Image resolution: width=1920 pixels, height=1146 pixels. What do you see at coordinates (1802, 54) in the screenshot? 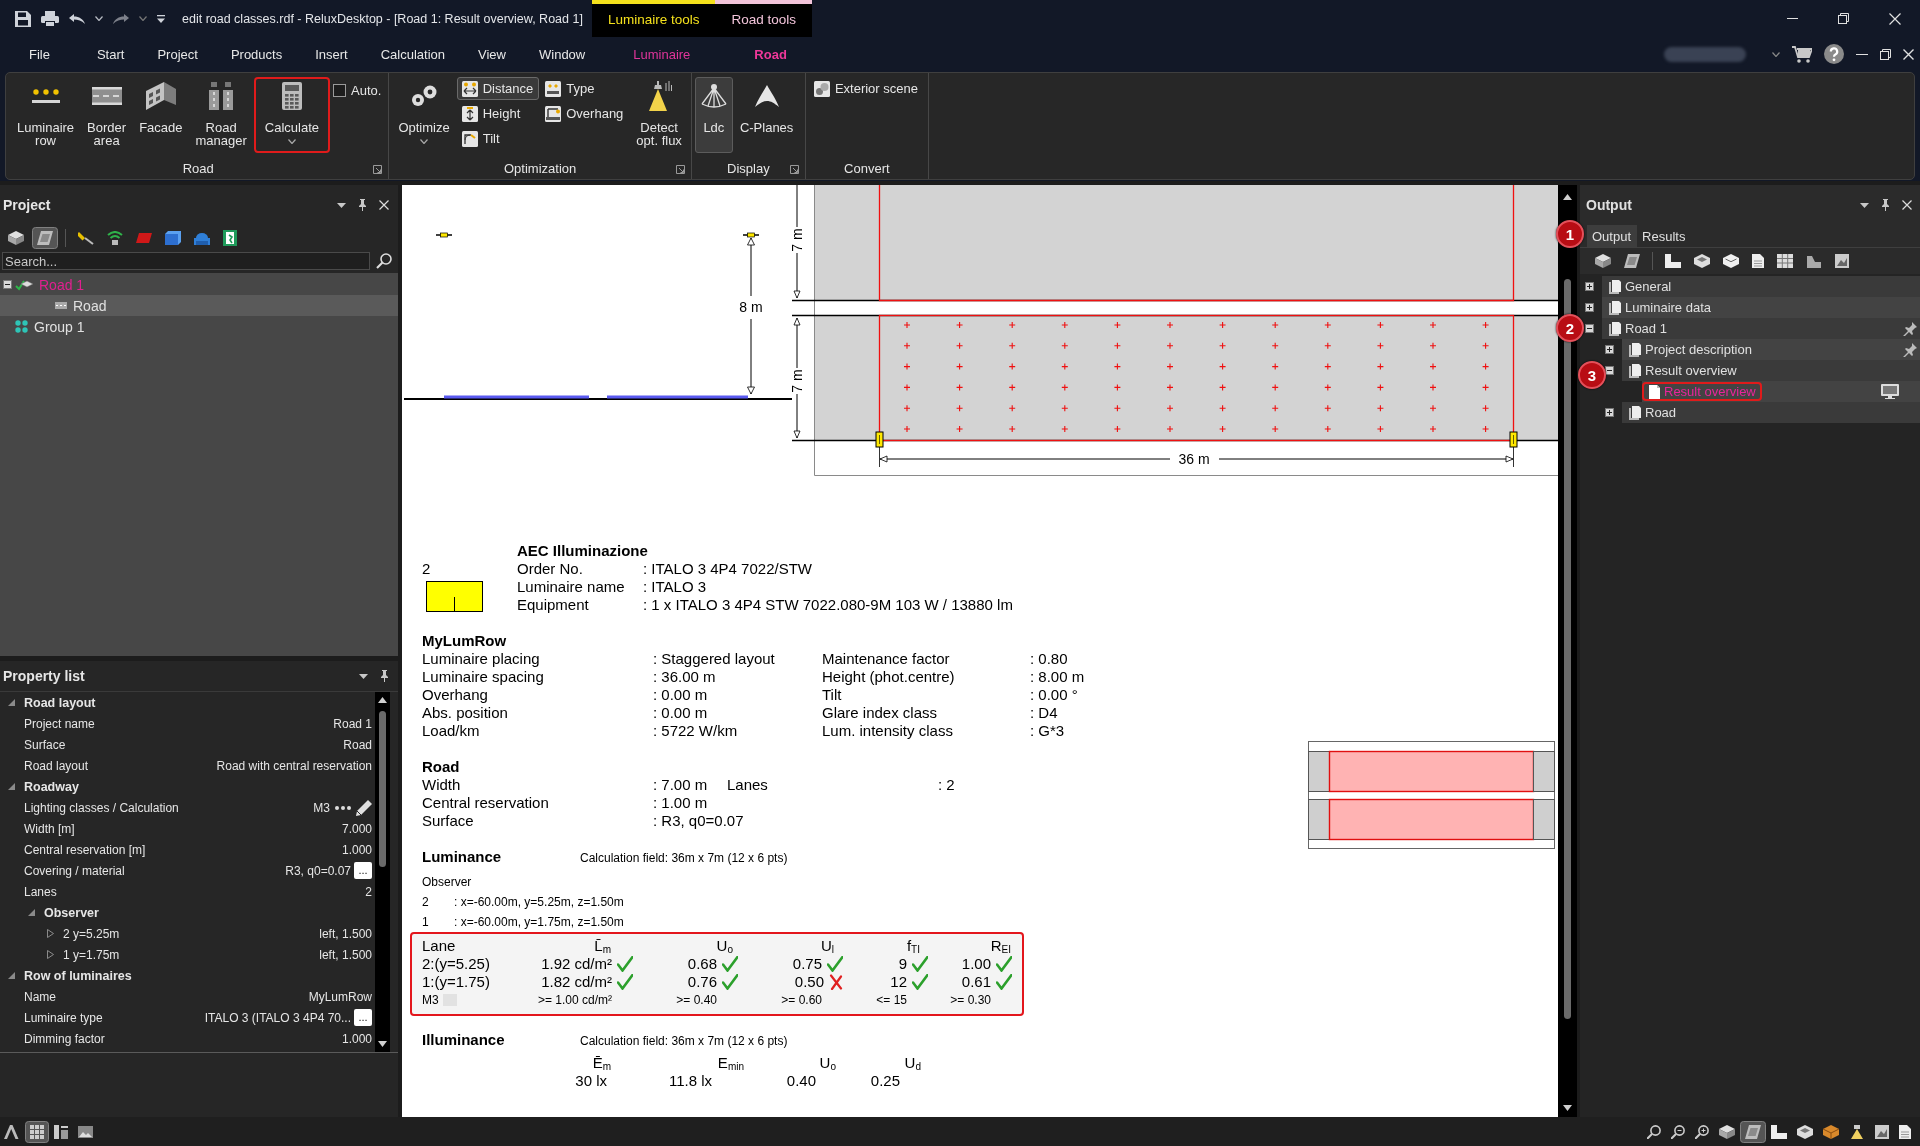
I see `cart-icon` at bounding box center [1802, 54].